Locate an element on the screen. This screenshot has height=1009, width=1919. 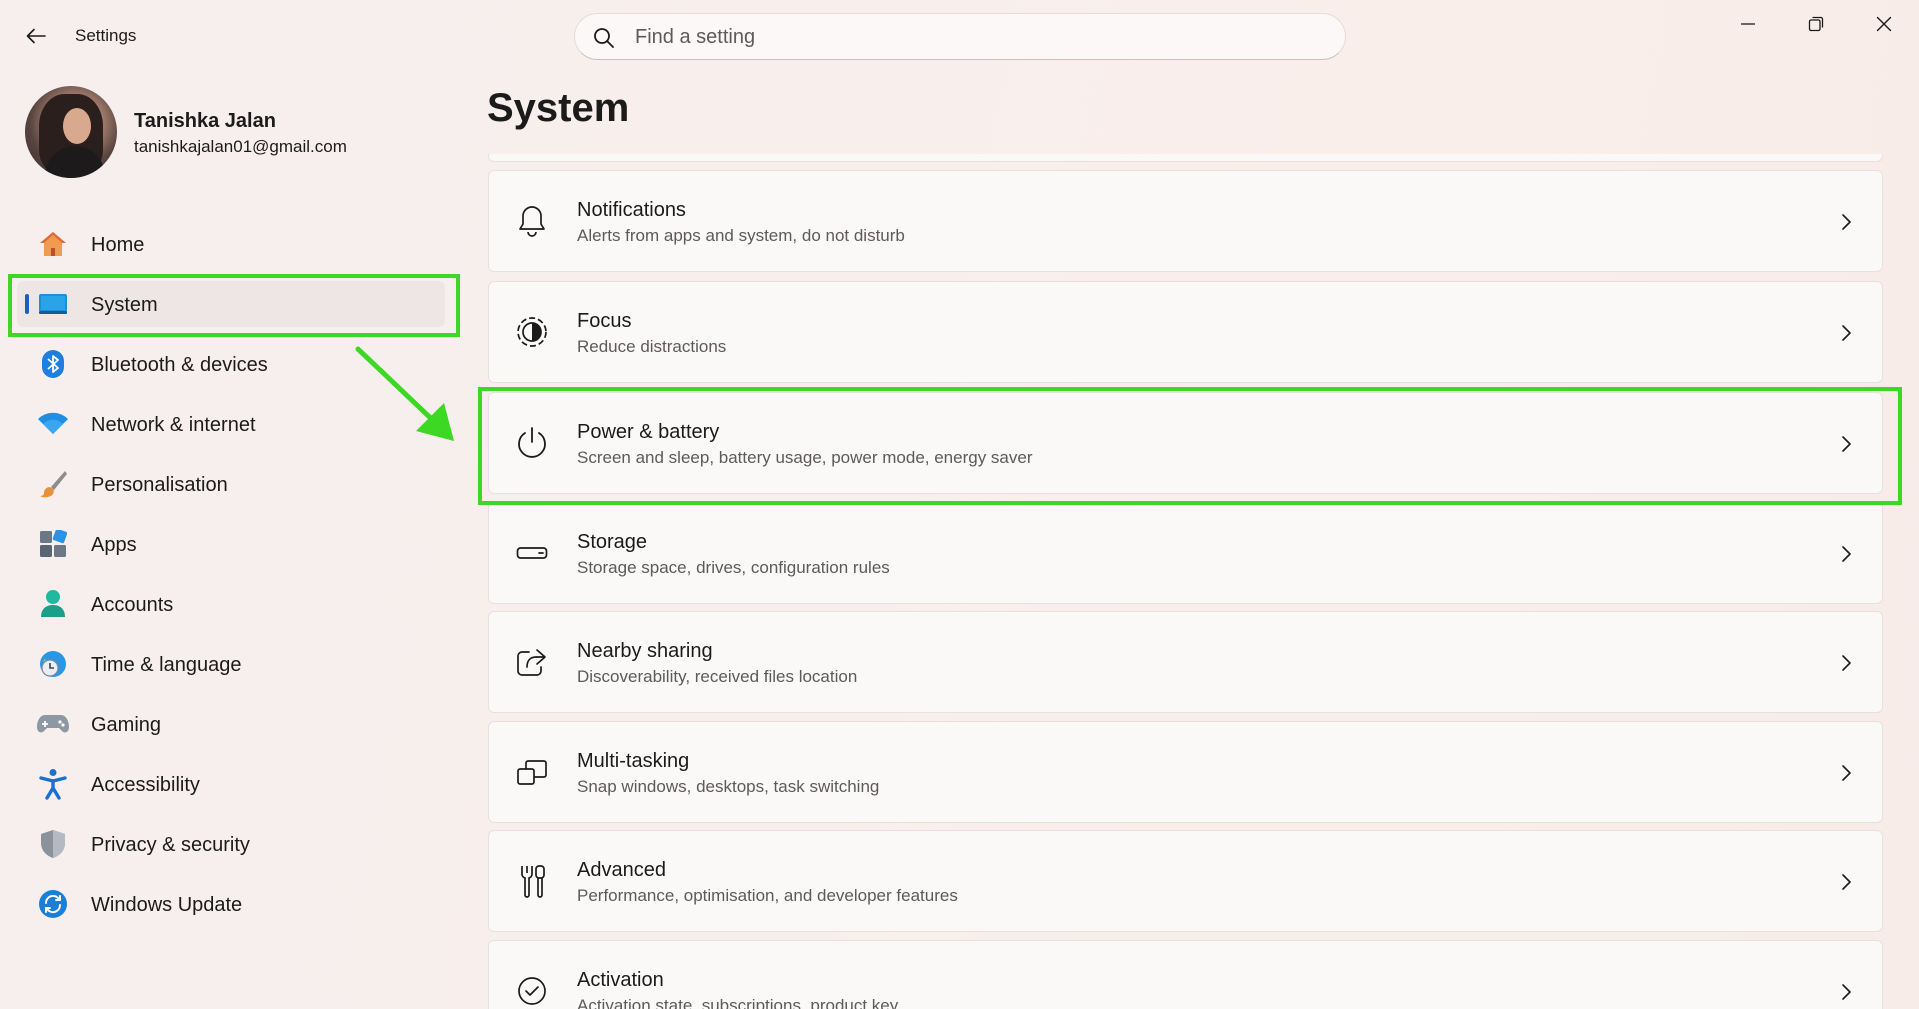
focus-icon is located at coordinates (532, 332).